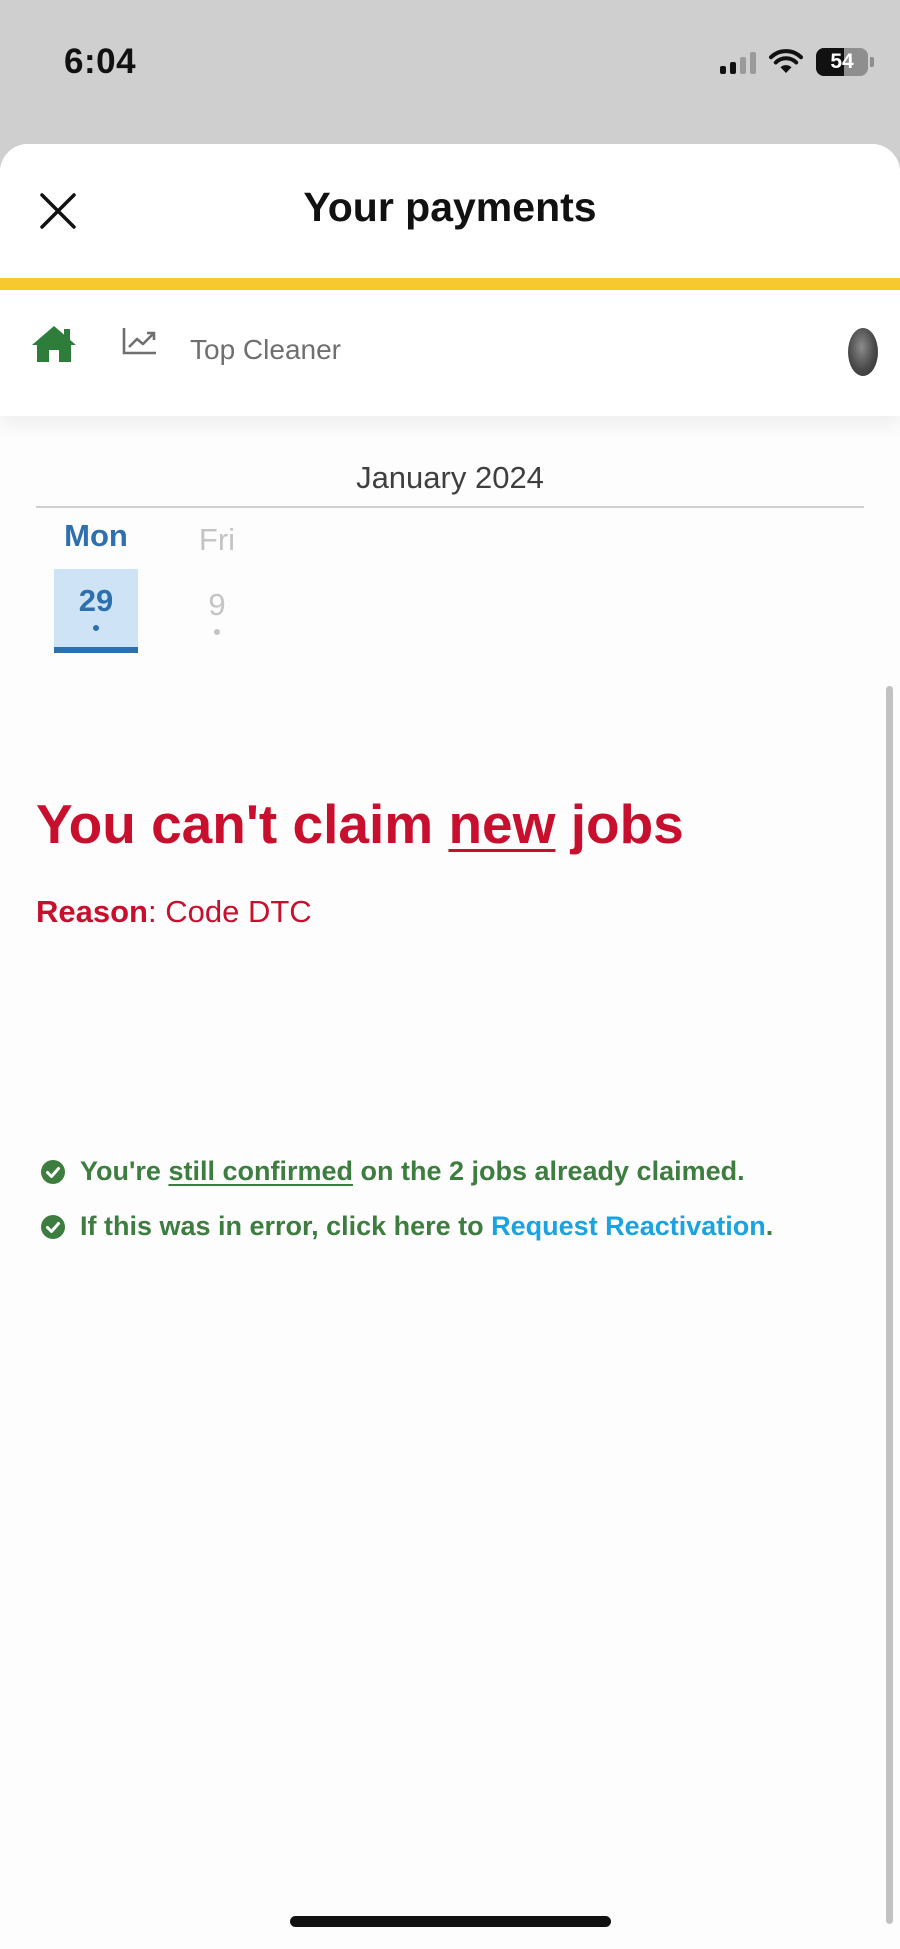 Image resolution: width=900 pixels, height=1949 pixels. I want to click on weekday-label: Mon, so click(96, 535).